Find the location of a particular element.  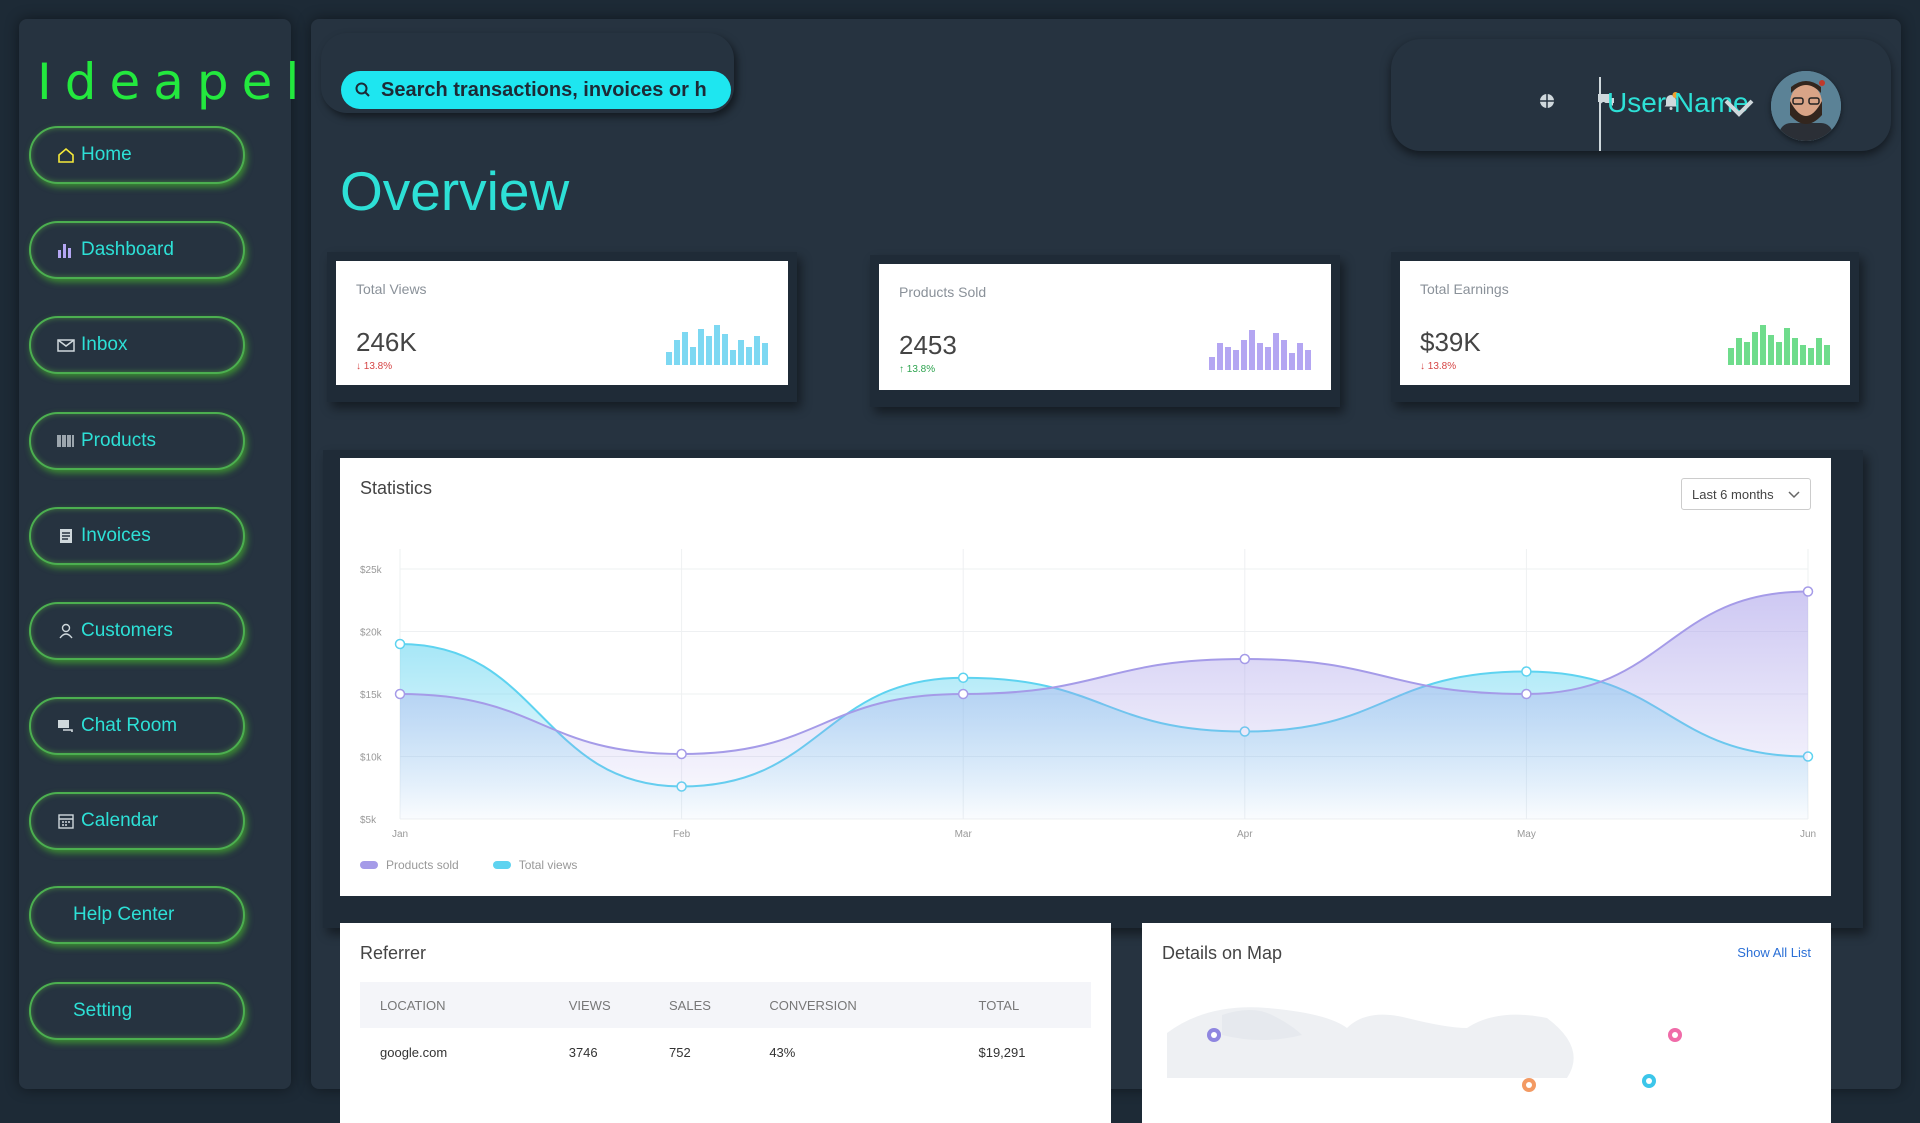

sidebar-item-help-center: Help Center is located at coordinates (137, 915).